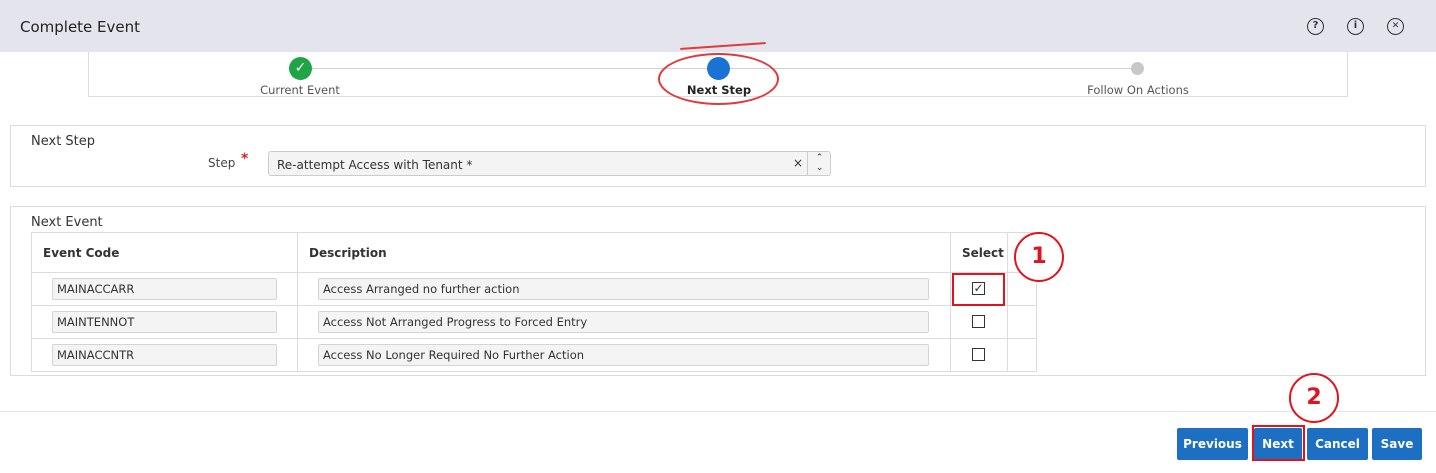 Image resolution: width=1436 pixels, height=473 pixels. I want to click on event-code-field: MAINACCNTR, so click(164, 355).